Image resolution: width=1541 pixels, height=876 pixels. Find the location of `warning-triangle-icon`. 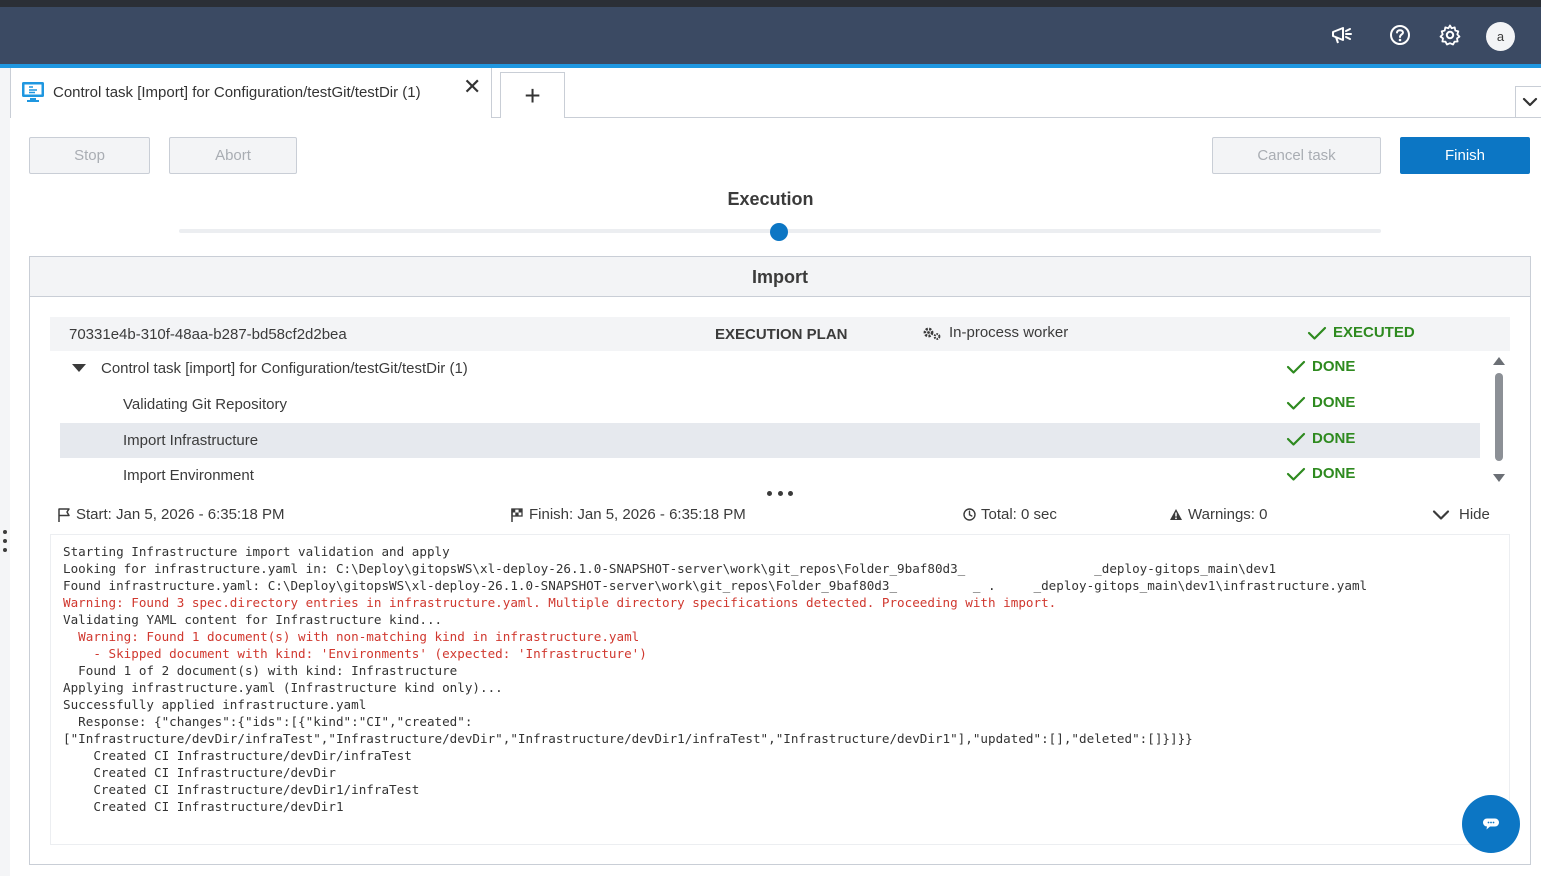

warning-triangle-icon is located at coordinates (1176, 514).